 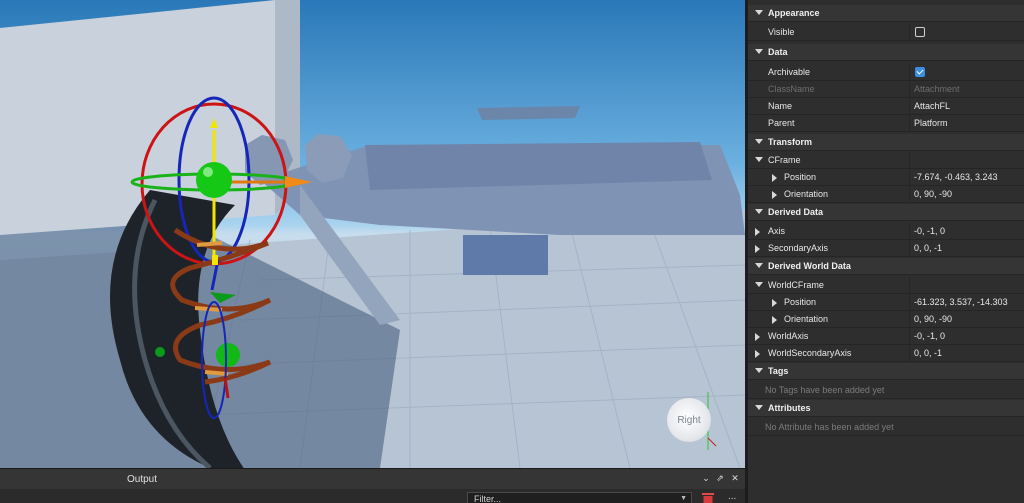 What do you see at coordinates (142, 479) in the screenshot?
I see `output-title: Output` at bounding box center [142, 479].